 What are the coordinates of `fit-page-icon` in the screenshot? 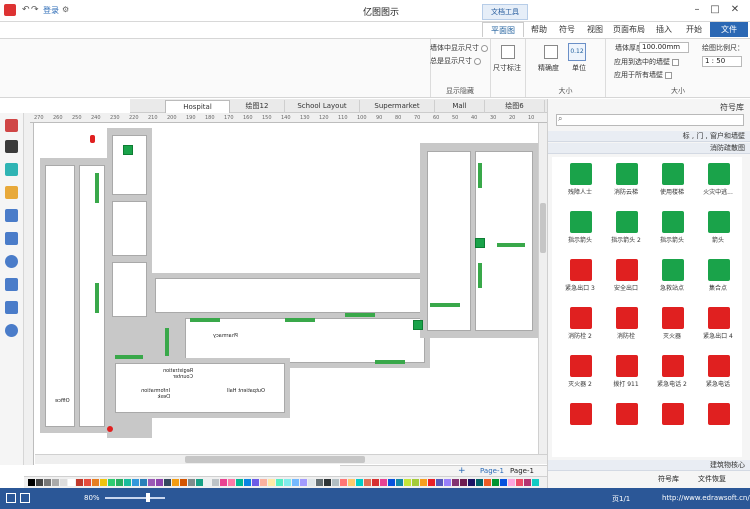 It's located at (11, 498).